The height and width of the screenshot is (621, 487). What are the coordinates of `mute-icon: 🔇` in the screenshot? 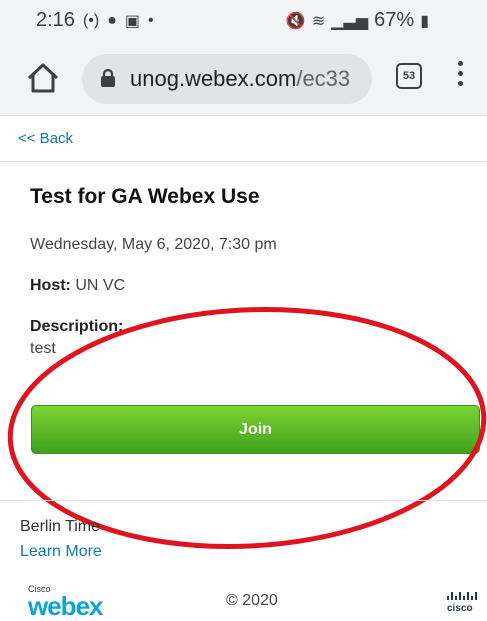 It's located at (295, 21).